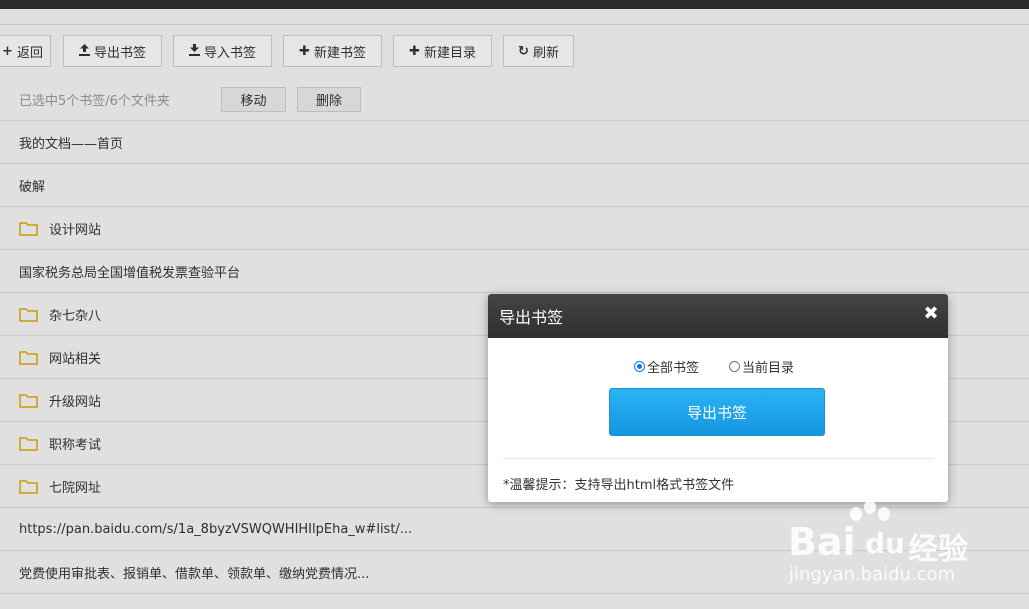 This screenshot has width=1029, height=609. I want to click on dialog-divider, so click(718, 458).